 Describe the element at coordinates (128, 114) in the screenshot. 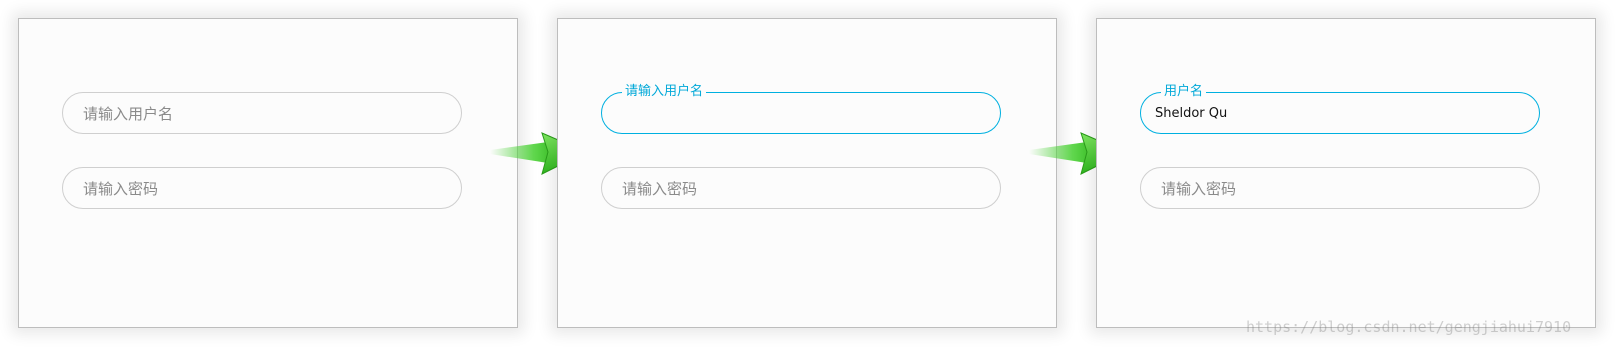

I see `username-placeholder: 请输入用户名` at that location.